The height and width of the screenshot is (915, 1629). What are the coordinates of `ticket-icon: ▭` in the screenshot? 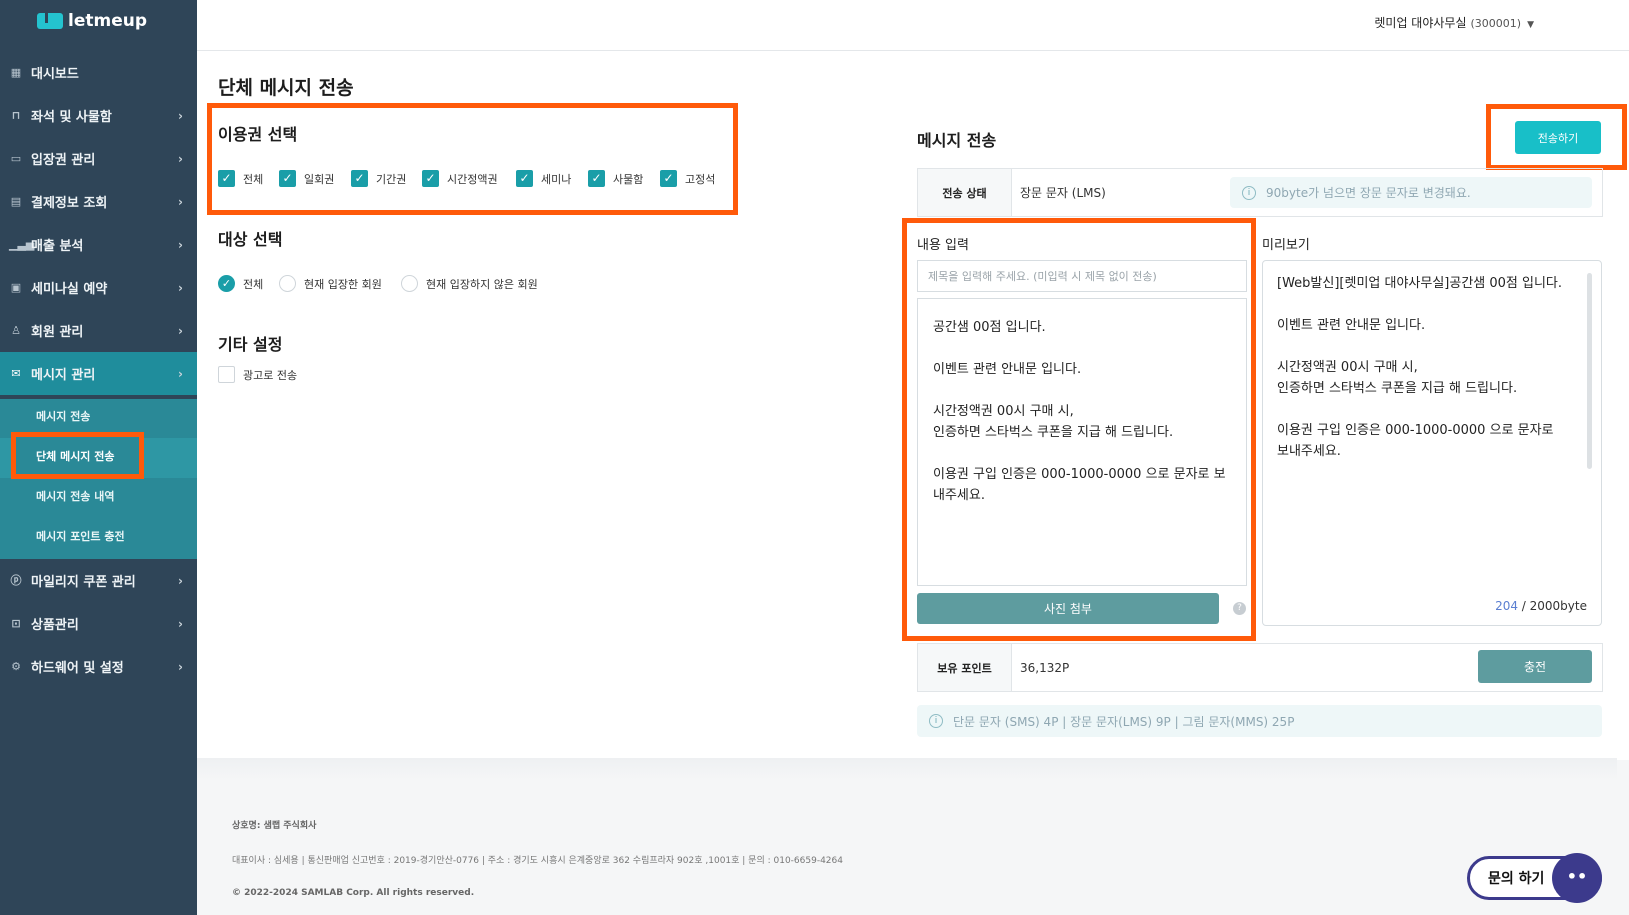 It's located at (16, 158).